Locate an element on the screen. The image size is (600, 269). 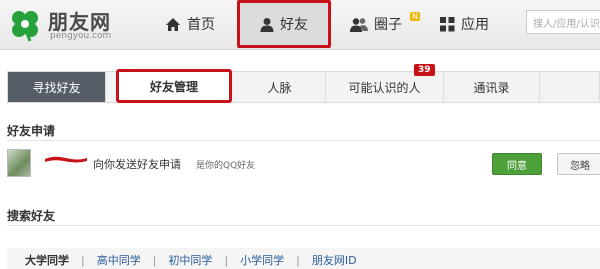
accept-button: 同意 is located at coordinates (517, 164).